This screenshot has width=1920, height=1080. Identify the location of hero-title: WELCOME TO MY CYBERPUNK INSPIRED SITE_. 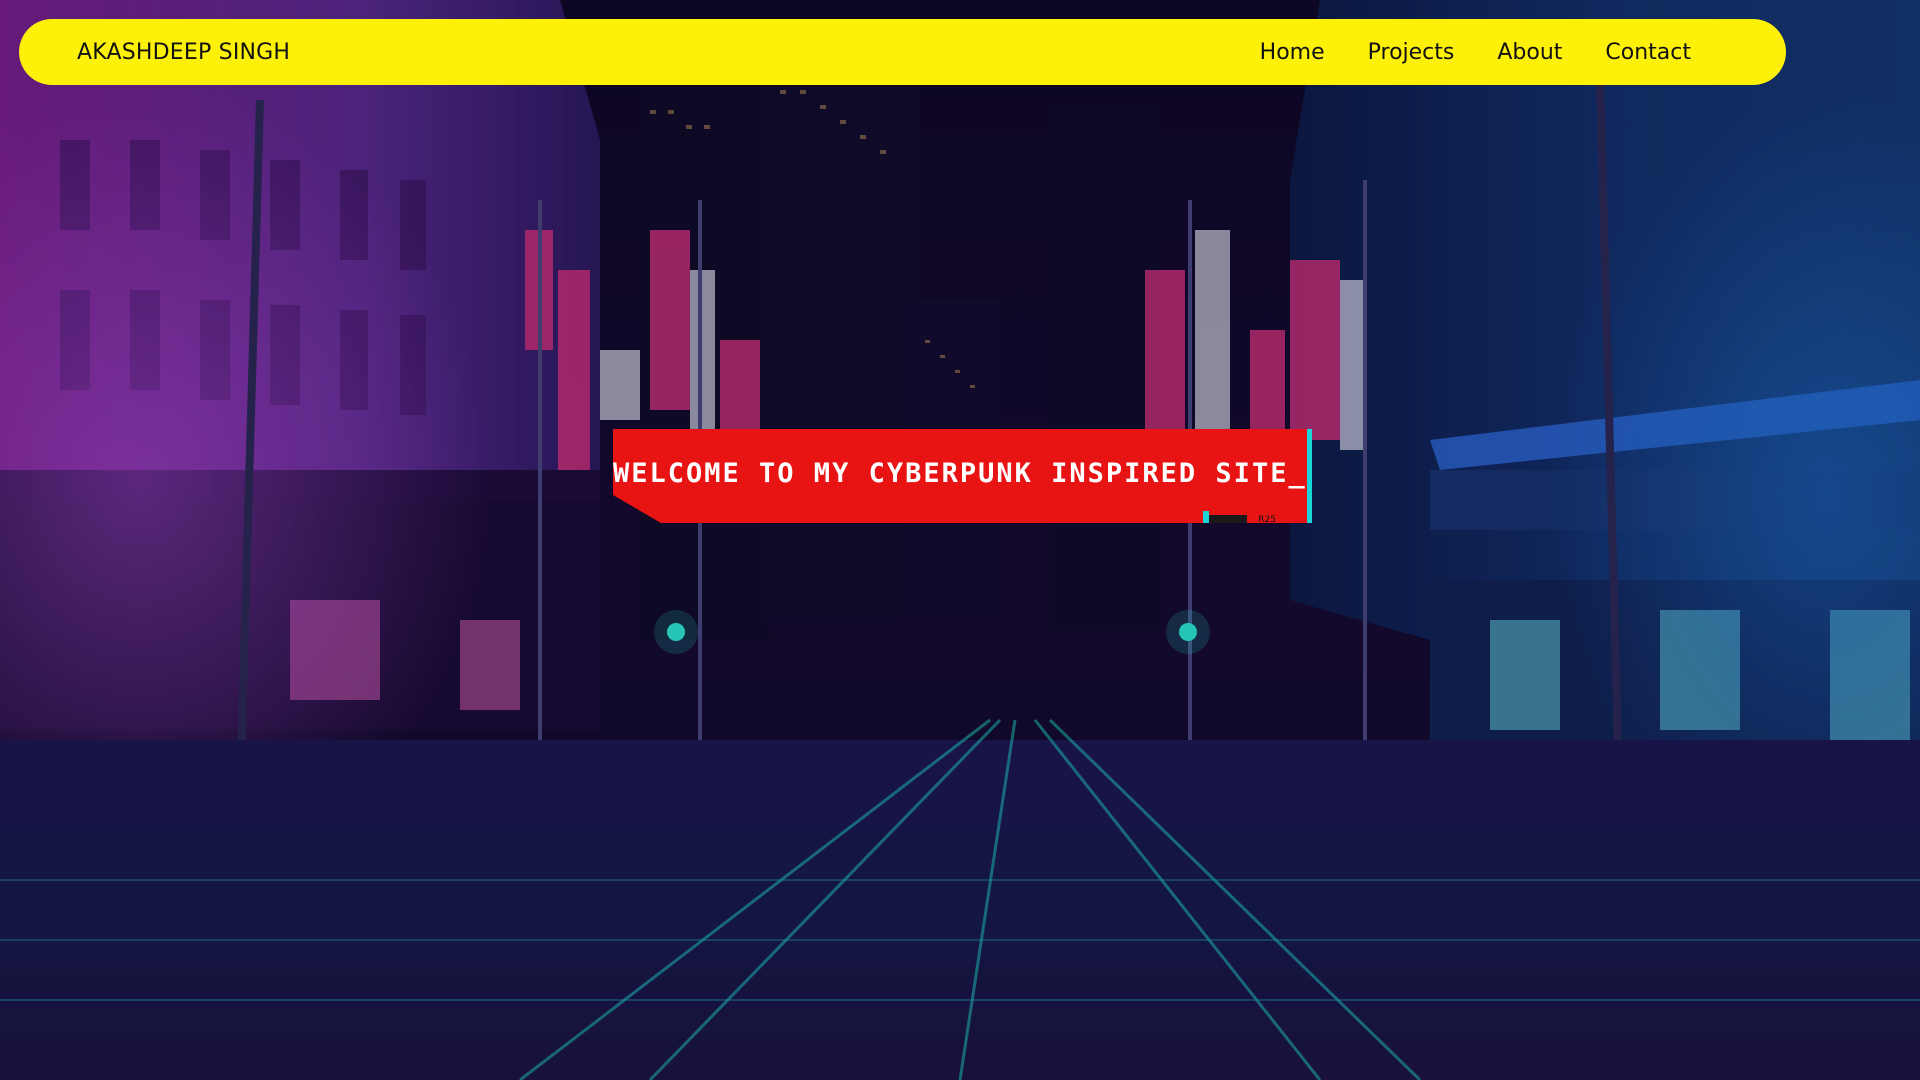
(960, 473).